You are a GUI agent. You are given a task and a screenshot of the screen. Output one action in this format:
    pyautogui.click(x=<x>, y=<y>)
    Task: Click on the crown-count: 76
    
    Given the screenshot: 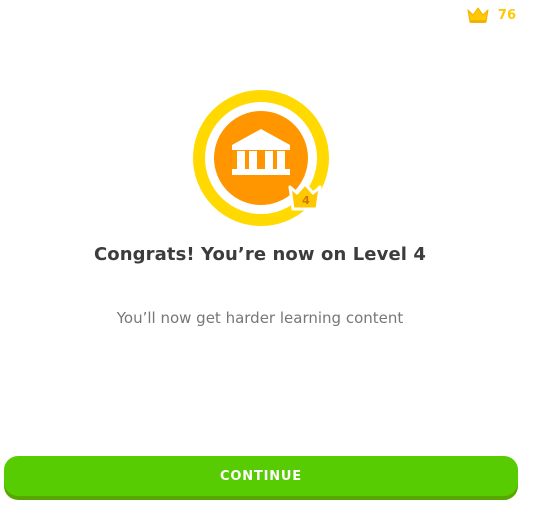 What is the action you would take?
    pyautogui.click(x=506, y=15)
    